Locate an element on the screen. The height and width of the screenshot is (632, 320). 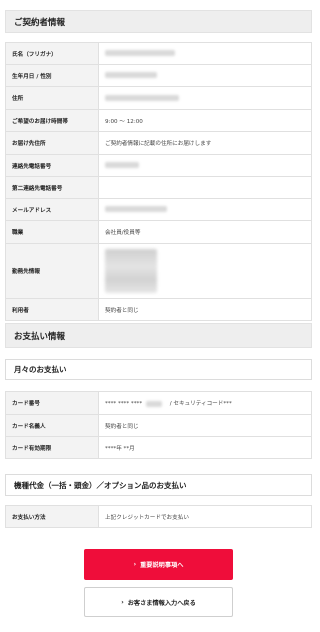
next-important-notes-button: › 重要説明事項へ is located at coordinates (158, 564).